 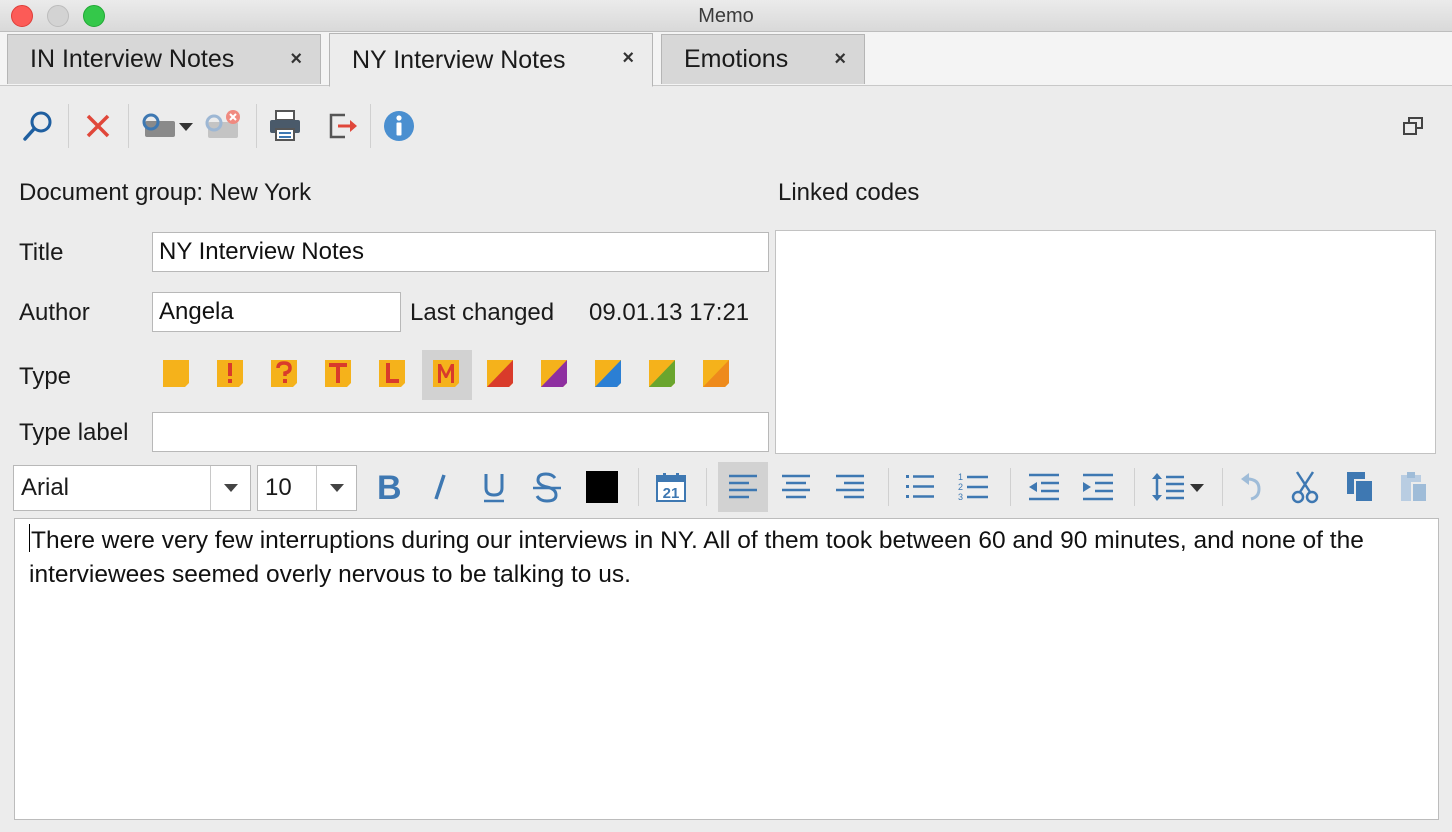 I want to click on export-icon, so click(x=342, y=126).